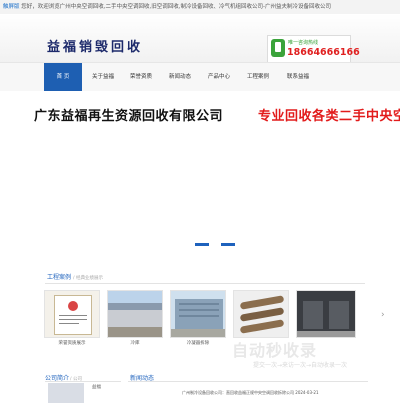  I want to click on nav-about: 关于益福, so click(103, 77).